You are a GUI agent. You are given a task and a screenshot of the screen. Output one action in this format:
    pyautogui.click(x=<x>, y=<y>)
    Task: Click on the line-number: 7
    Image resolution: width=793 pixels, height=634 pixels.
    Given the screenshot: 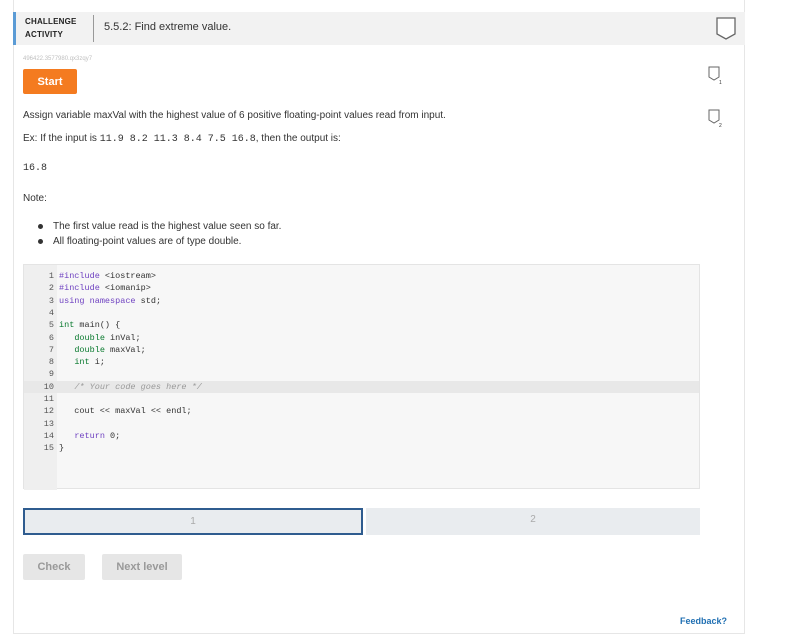 What is the action you would take?
    pyautogui.click(x=51, y=349)
    